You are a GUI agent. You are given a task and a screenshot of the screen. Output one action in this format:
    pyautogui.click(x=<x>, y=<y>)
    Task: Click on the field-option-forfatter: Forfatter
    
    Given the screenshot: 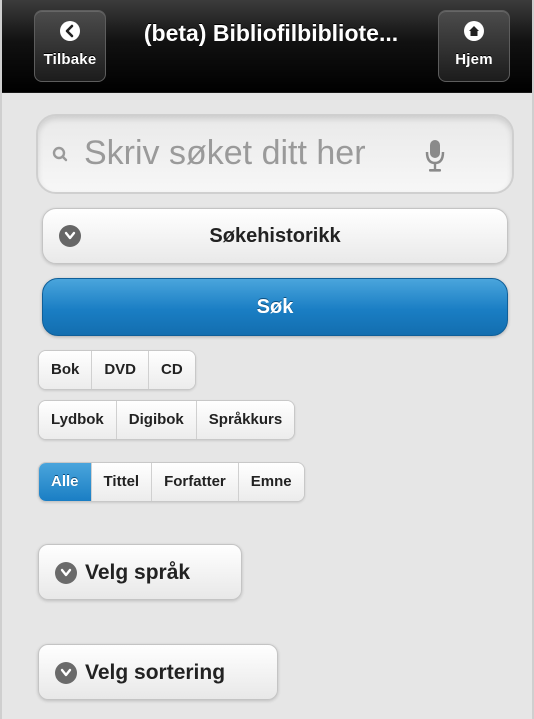 What is the action you would take?
    pyautogui.click(x=195, y=482)
    